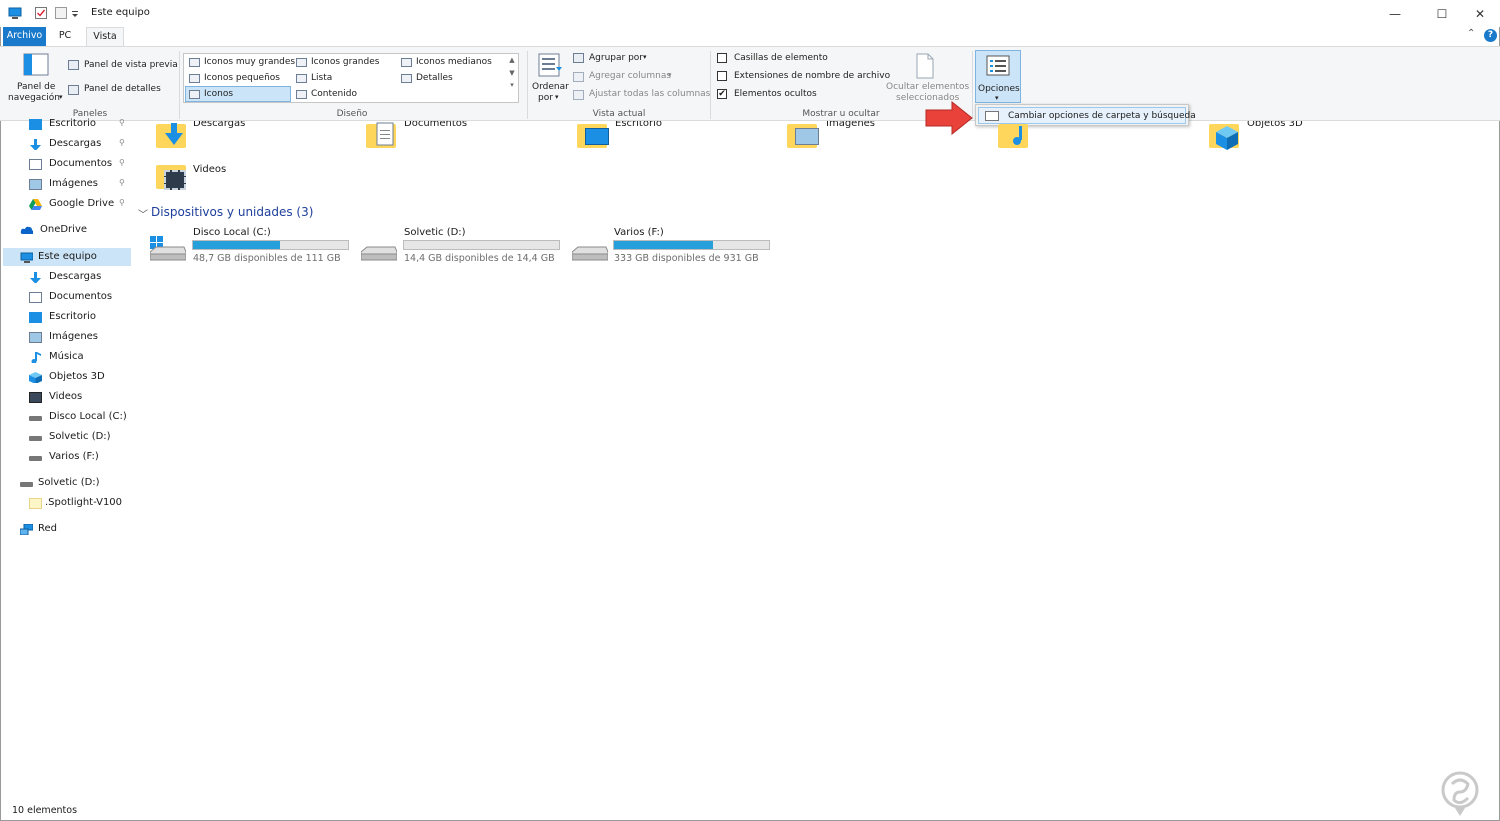  What do you see at coordinates (35, 397) in the screenshot?
I see `videos-icon` at bounding box center [35, 397].